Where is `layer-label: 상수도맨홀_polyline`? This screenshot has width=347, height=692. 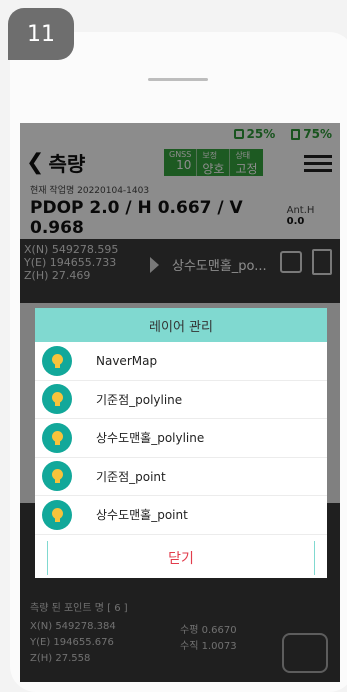
layer-label: 상수도맨홀_polyline is located at coordinates (150, 438).